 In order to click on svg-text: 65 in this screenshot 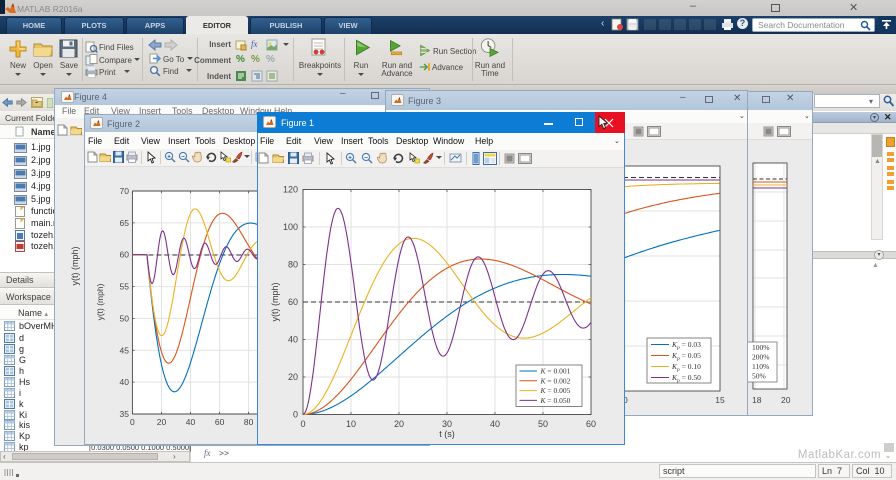, I will do `click(125, 223)`.